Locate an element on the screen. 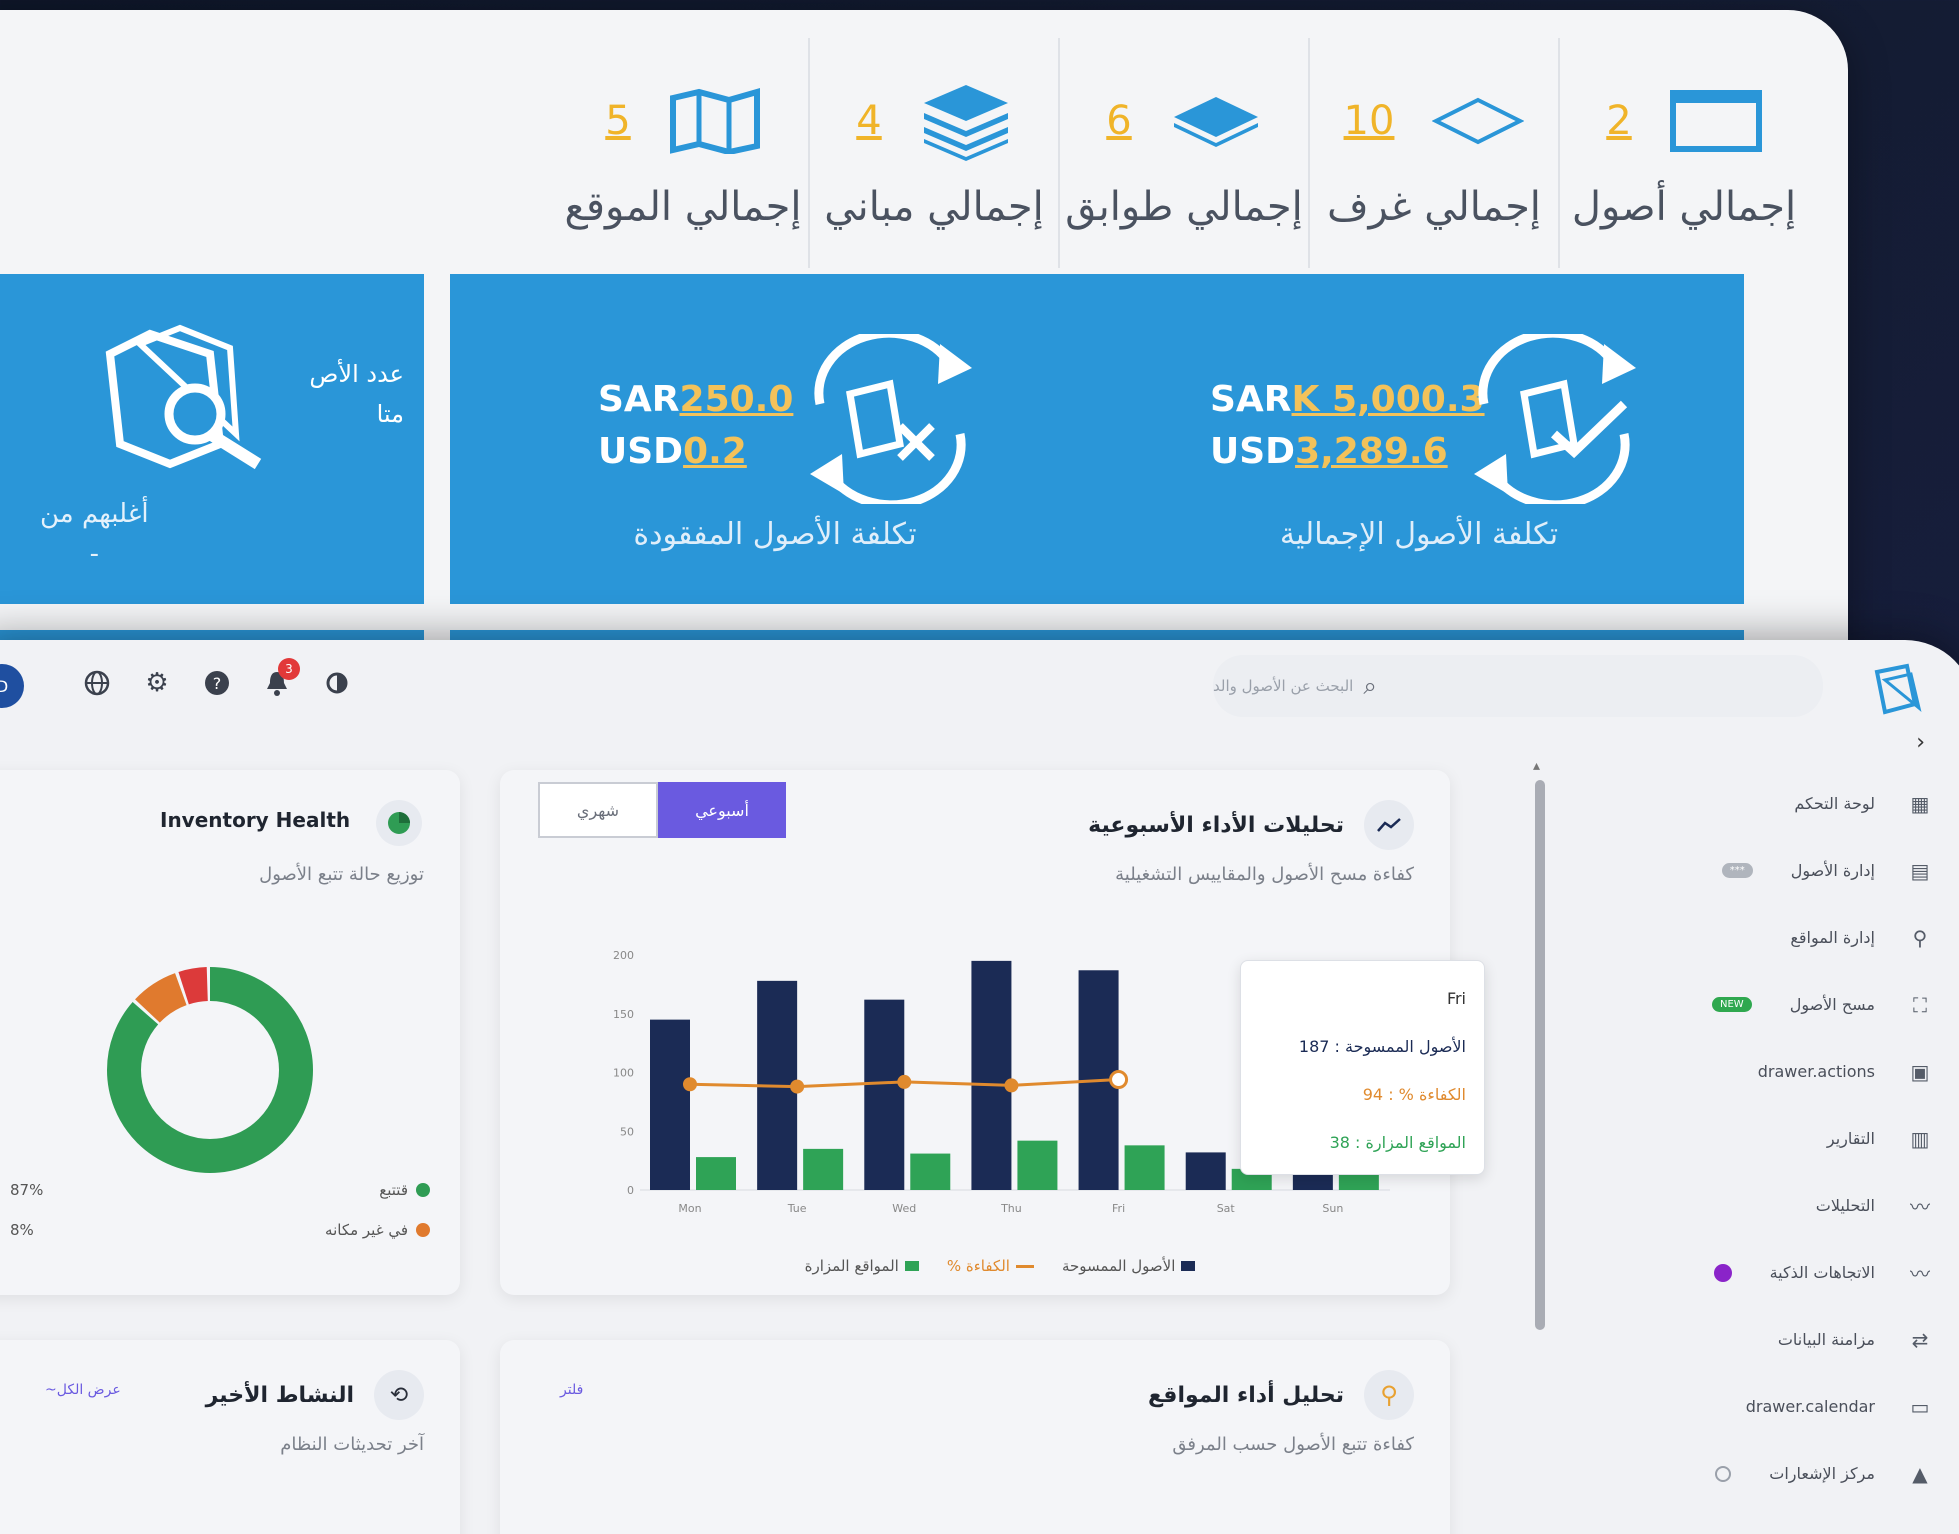 Image resolution: width=1959 pixels, height=1534 pixels. sidebar-item-label: مزامنة البيانات is located at coordinates (1826, 1339).